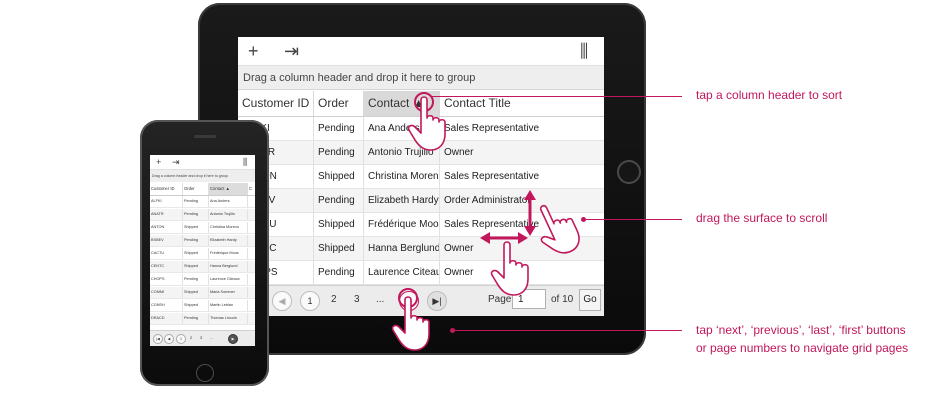  I want to click on sort-leader-line, so click(557, 96).